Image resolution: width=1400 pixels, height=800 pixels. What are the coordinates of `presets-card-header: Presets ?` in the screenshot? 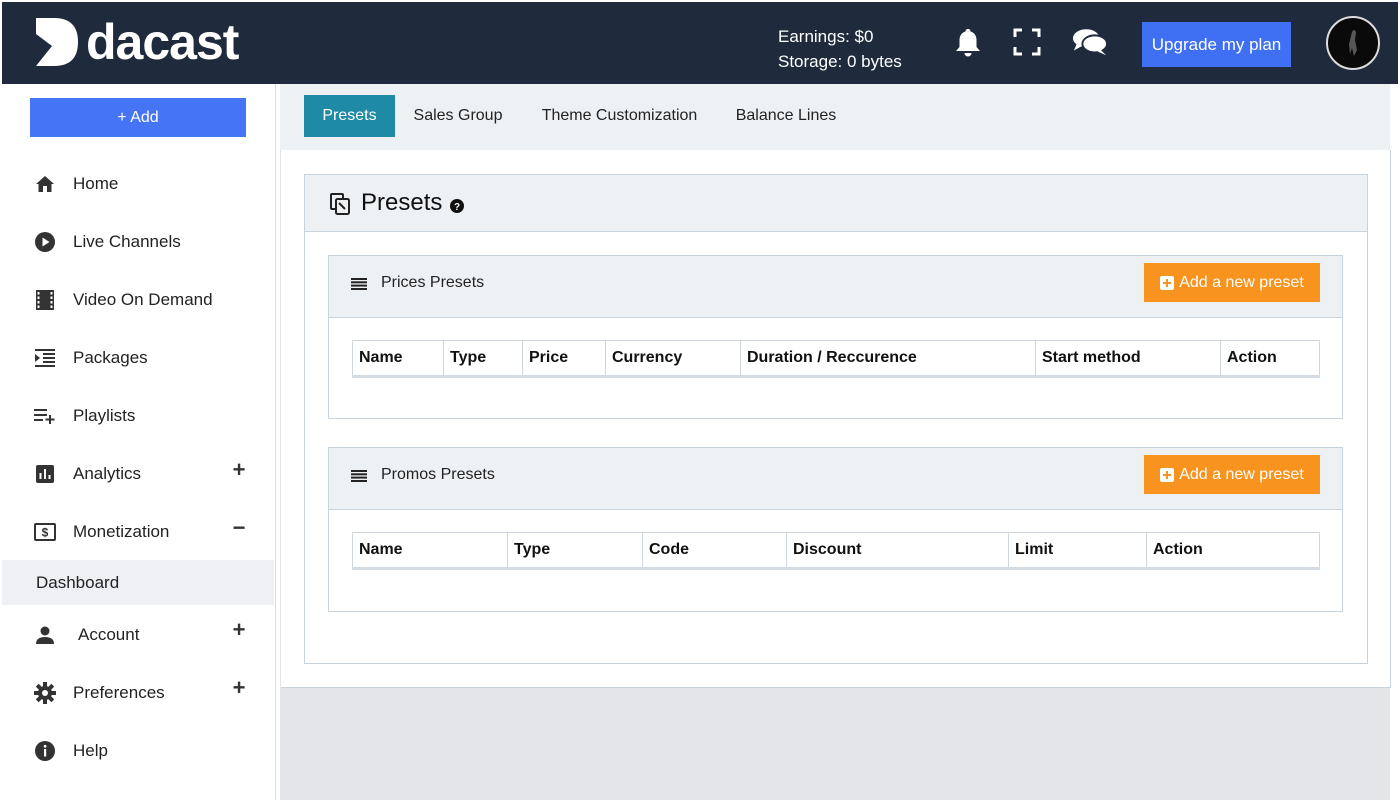 It's located at (836, 203).